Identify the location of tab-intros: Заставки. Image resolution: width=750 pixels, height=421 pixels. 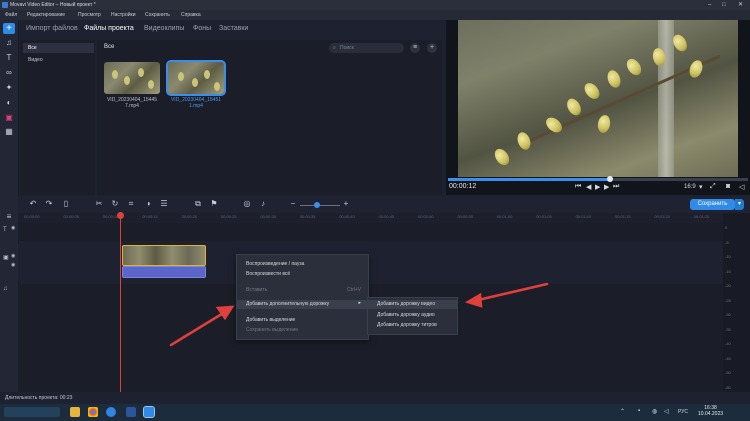
(233, 29).